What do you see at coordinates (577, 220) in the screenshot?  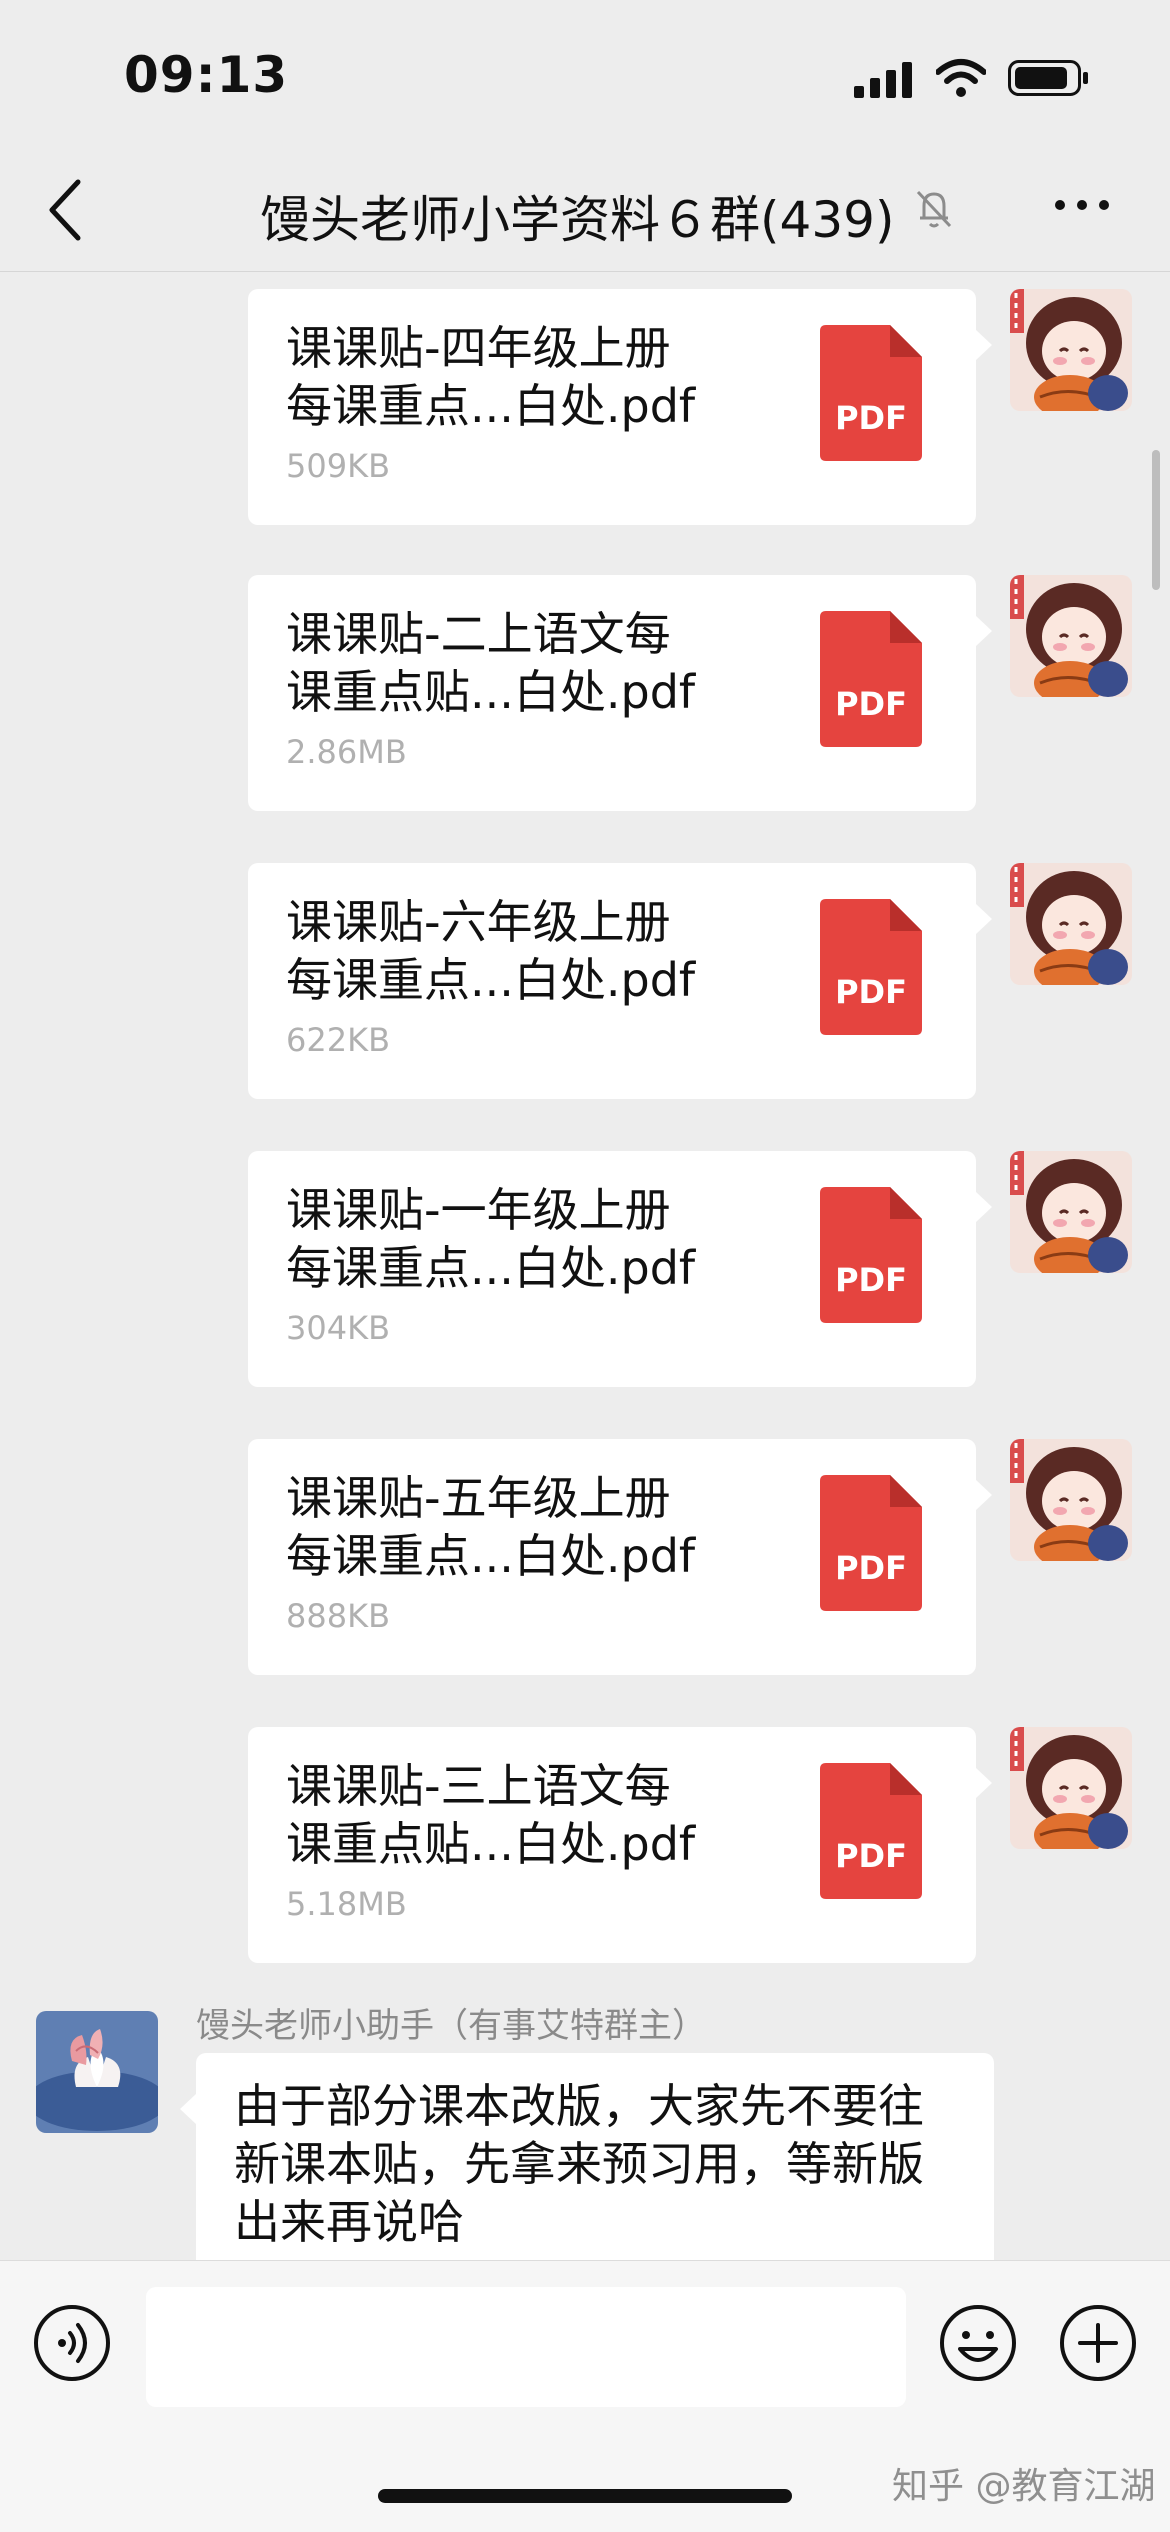 I see `chat-title: 馒头老师小学资料６群(439)` at bounding box center [577, 220].